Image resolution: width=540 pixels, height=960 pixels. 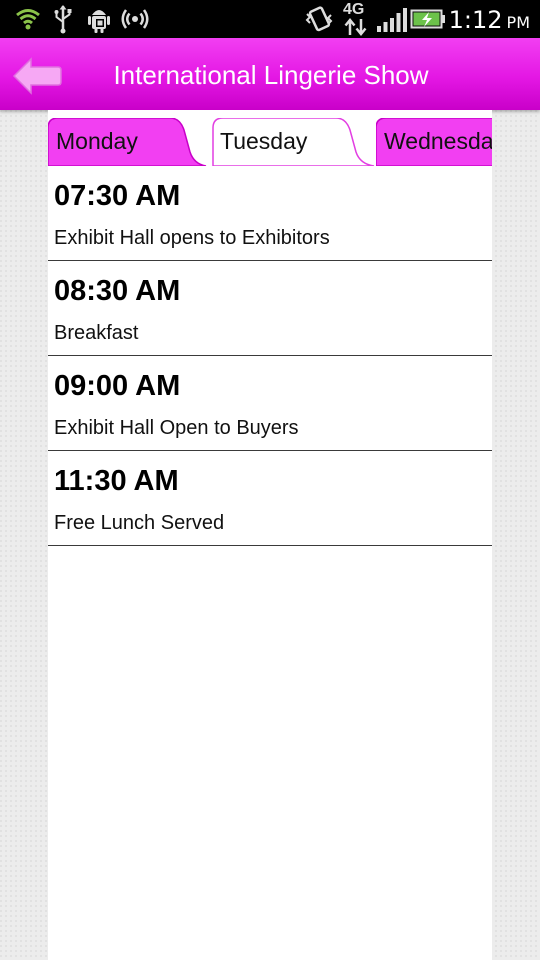 What do you see at coordinates (28, 19) in the screenshot?
I see `wifi-icon` at bounding box center [28, 19].